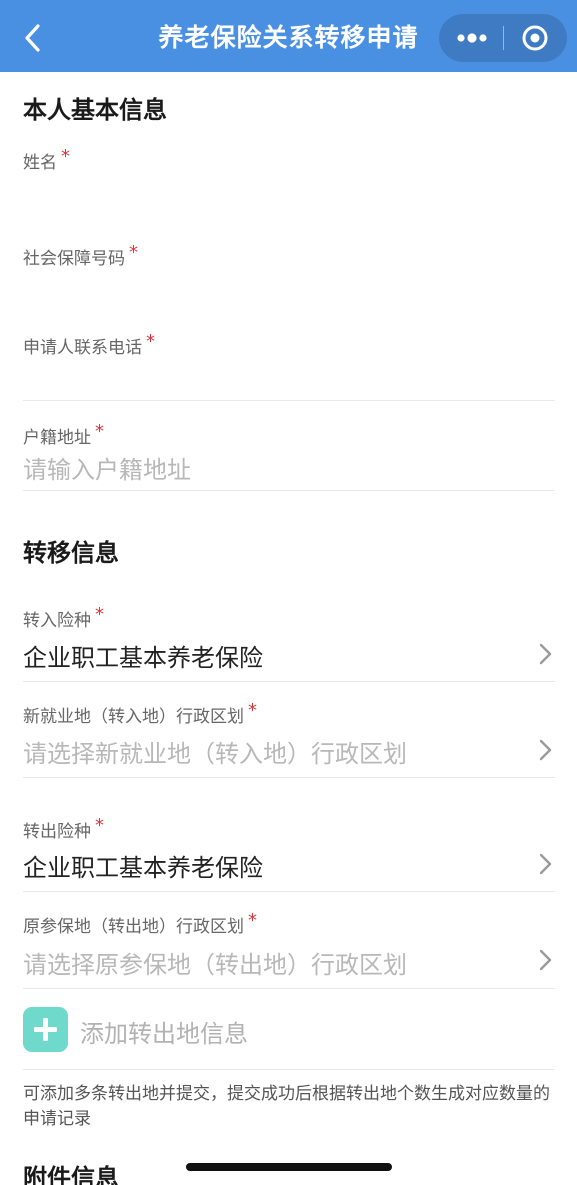 Image resolution: width=577 pixels, height=1185 pixels. I want to click on in-type-label: 转入险种 *, so click(63, 617).